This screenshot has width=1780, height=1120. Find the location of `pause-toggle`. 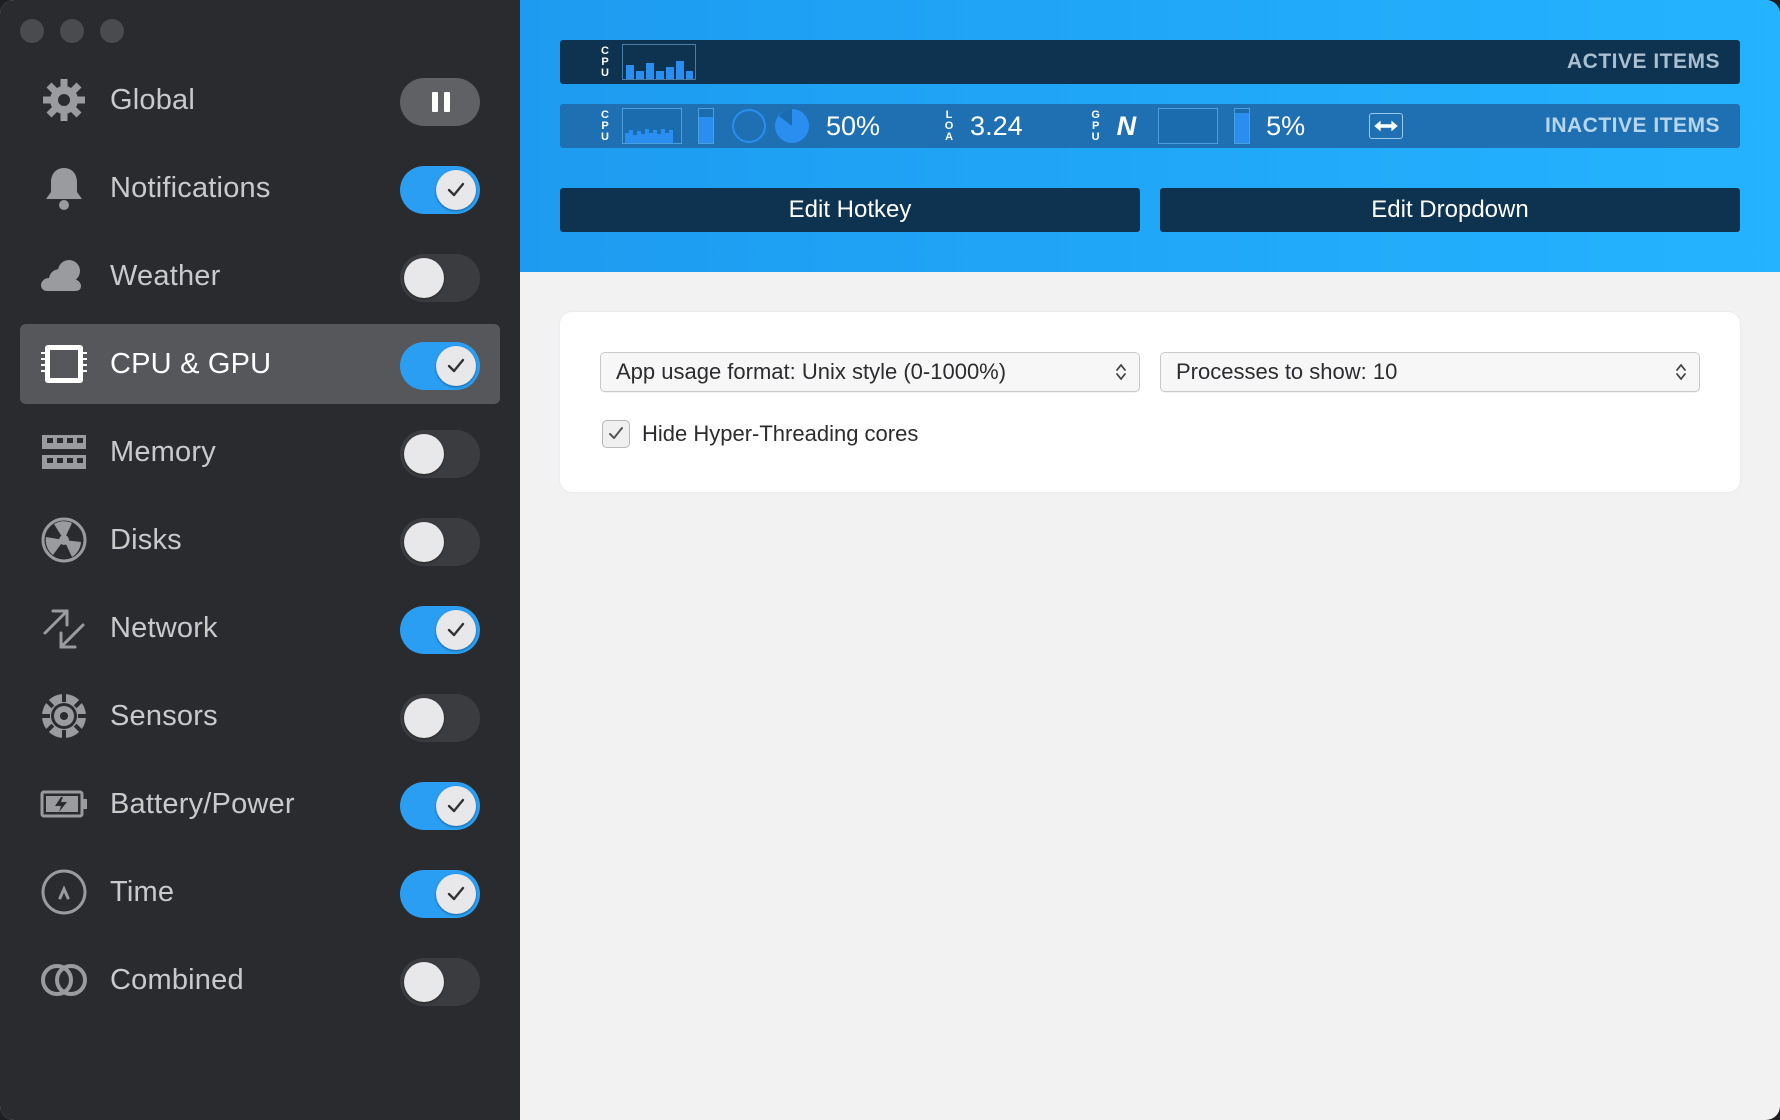

pause-toggle is located at coordinates (440, 102).